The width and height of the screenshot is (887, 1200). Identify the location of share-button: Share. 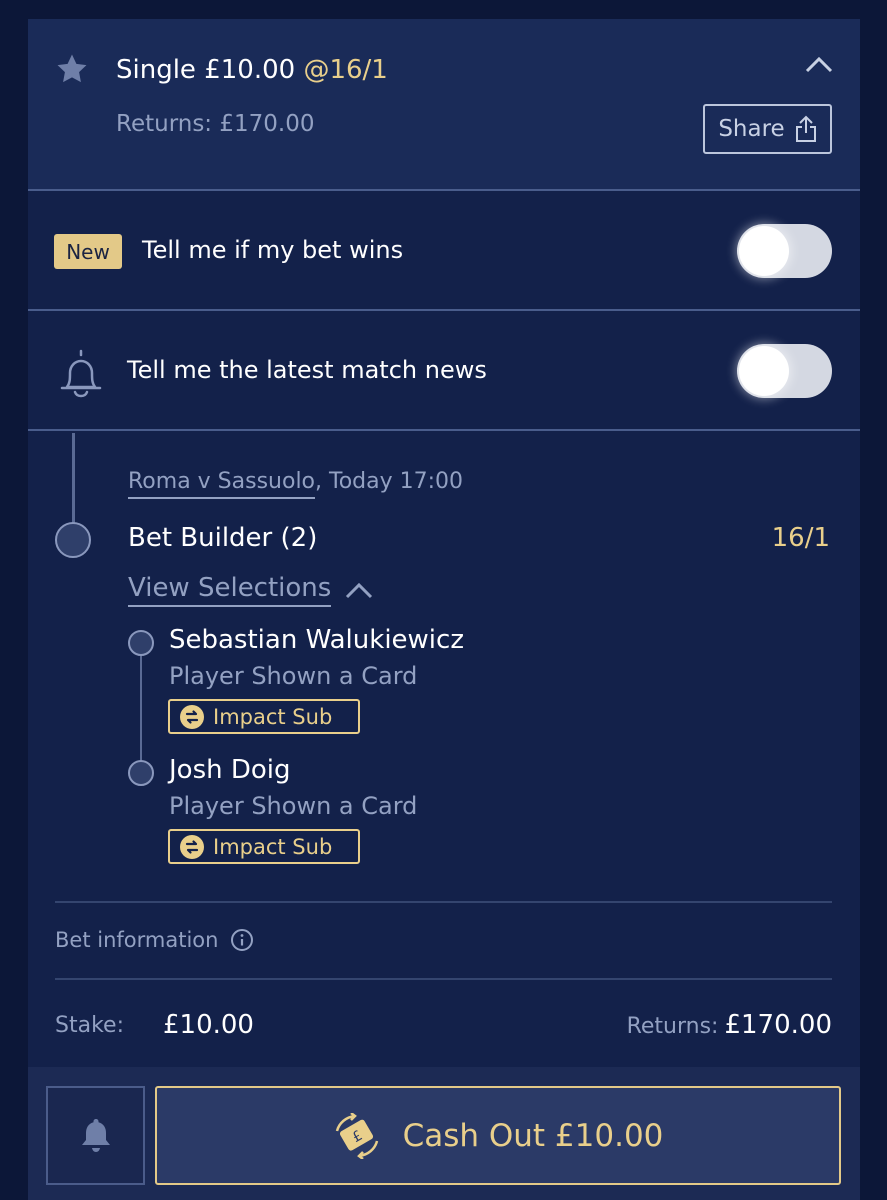
(767, 129).